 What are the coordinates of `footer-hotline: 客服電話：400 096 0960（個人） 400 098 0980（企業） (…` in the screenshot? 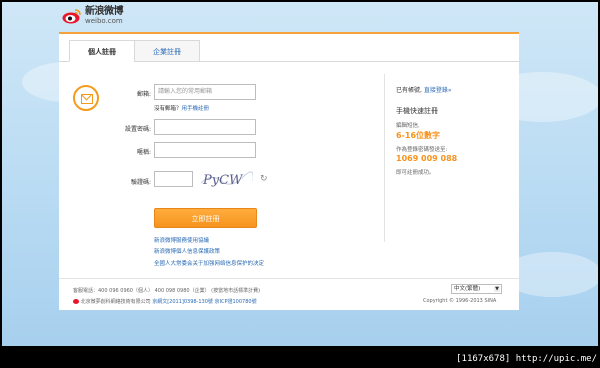 It's located at (167, 291).